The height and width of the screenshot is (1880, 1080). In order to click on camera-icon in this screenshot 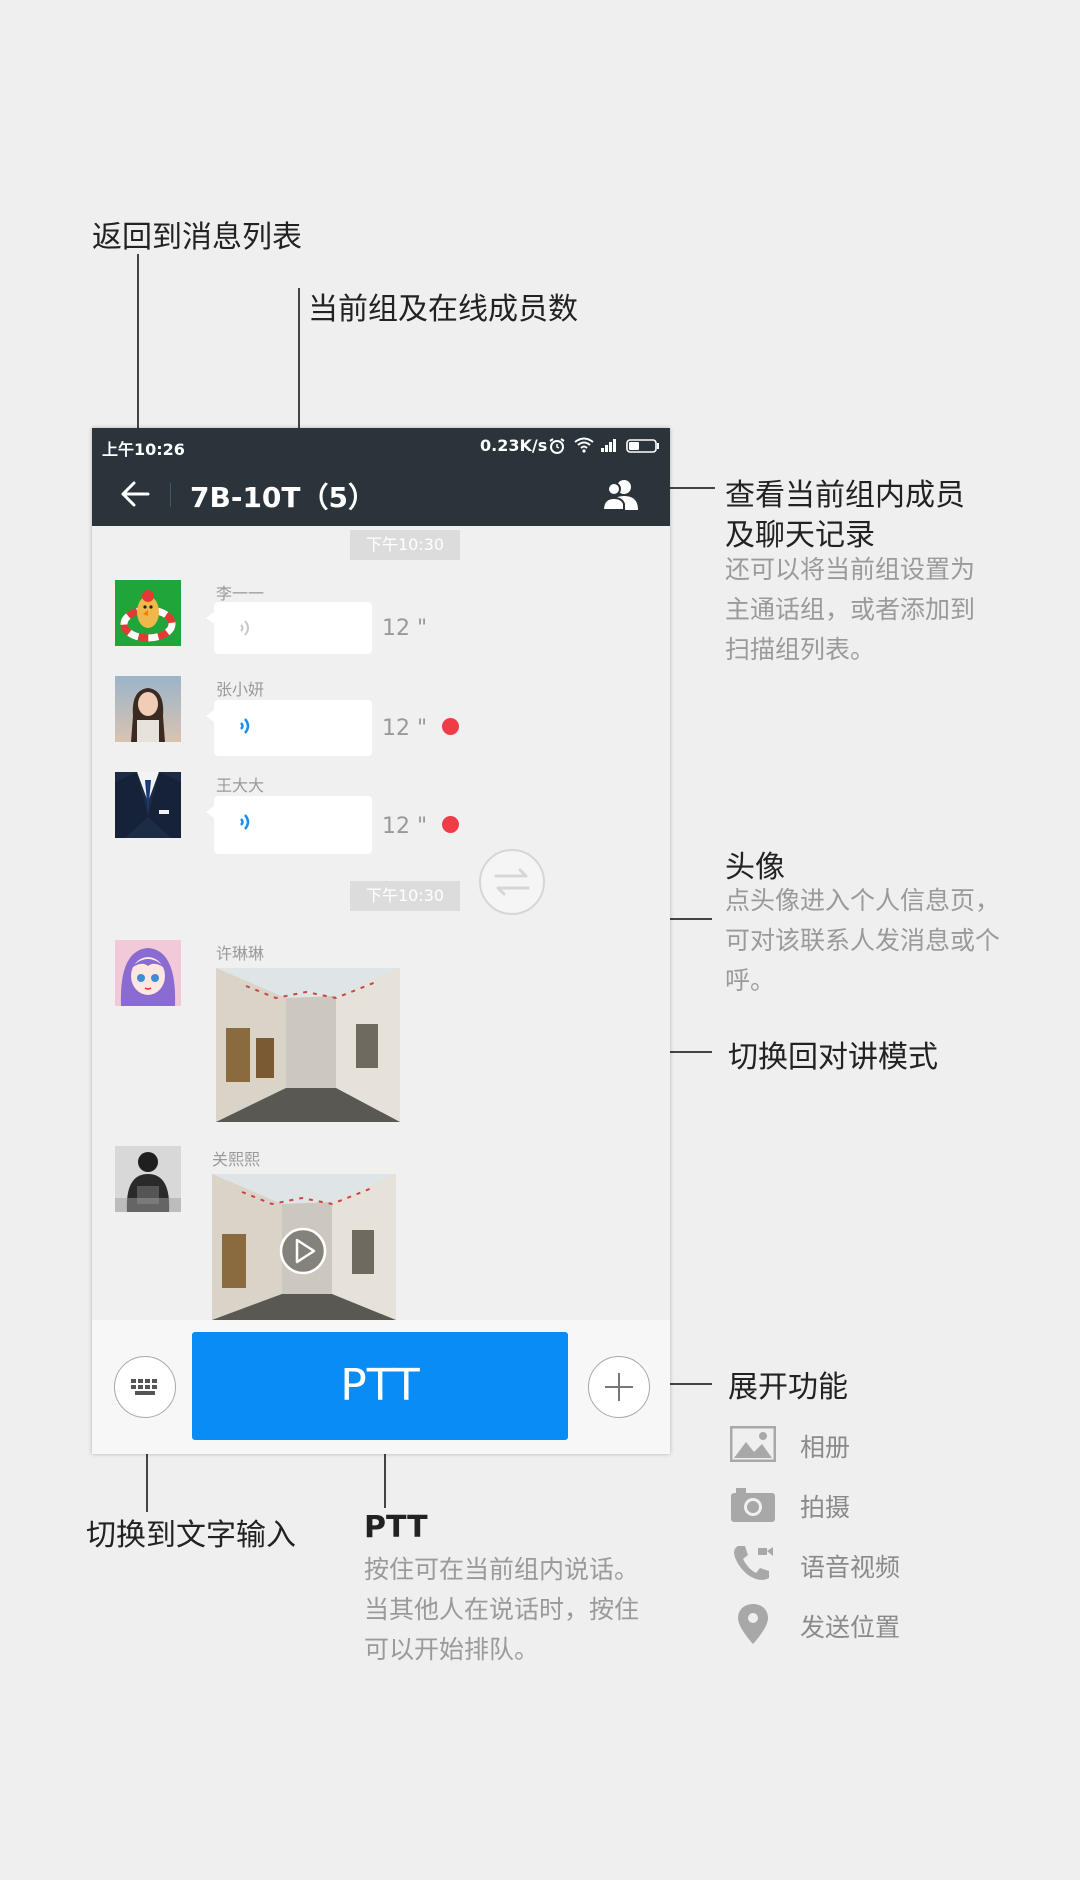, I will do `click(753, 1505)`.